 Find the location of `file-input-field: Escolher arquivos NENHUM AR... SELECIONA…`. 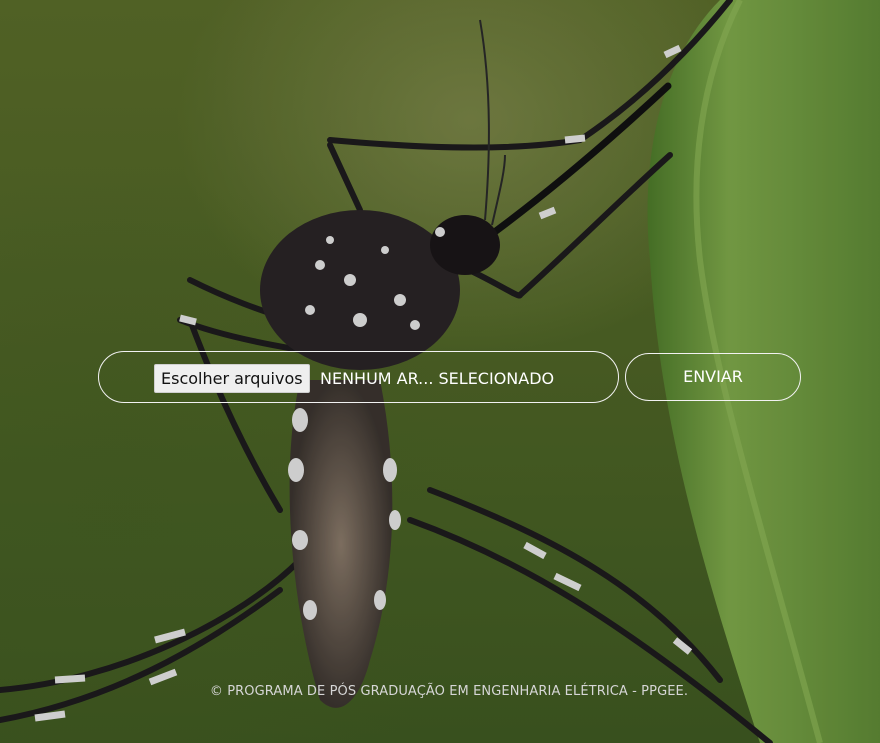

file-input-field: Escolher arquivos NENHUM AR... SELECIONA… is located at coordinates (358, 377).